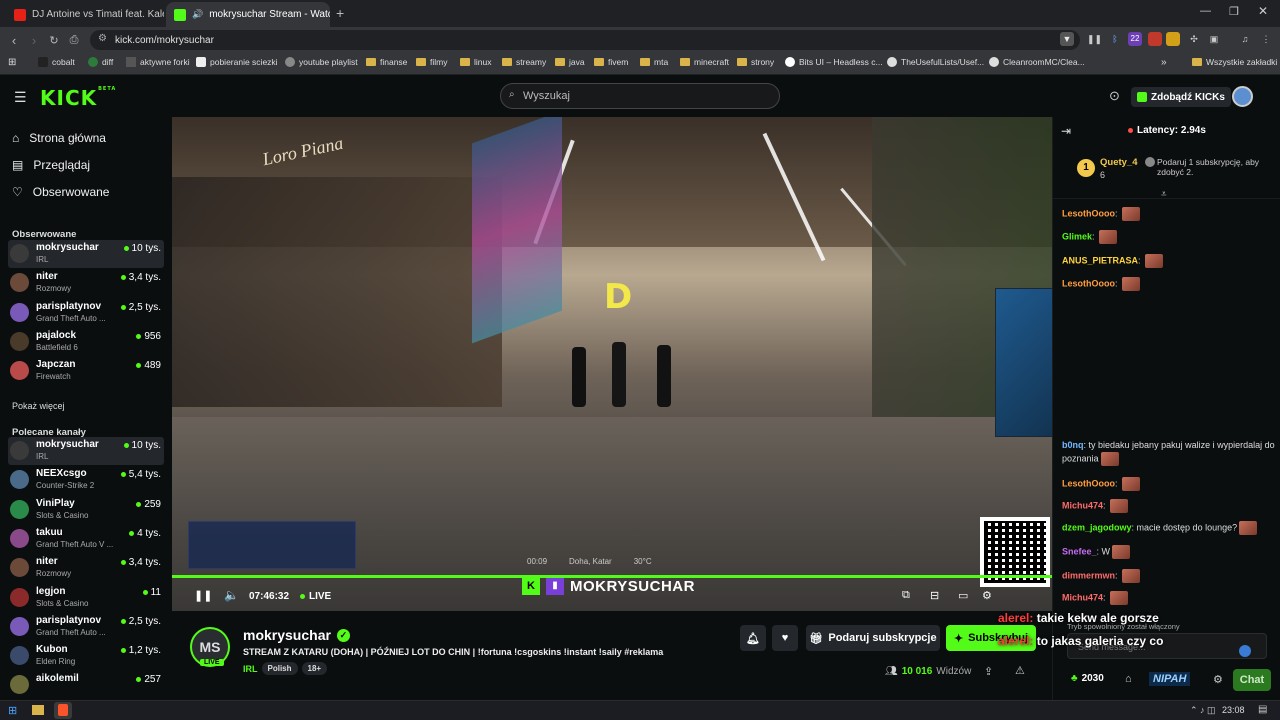 The image size is (1280, 720). What do you see at coordinates (203, 595) in the screenshot?
I see `pause-icon: ❚❚` at bounding box center [203, 595].